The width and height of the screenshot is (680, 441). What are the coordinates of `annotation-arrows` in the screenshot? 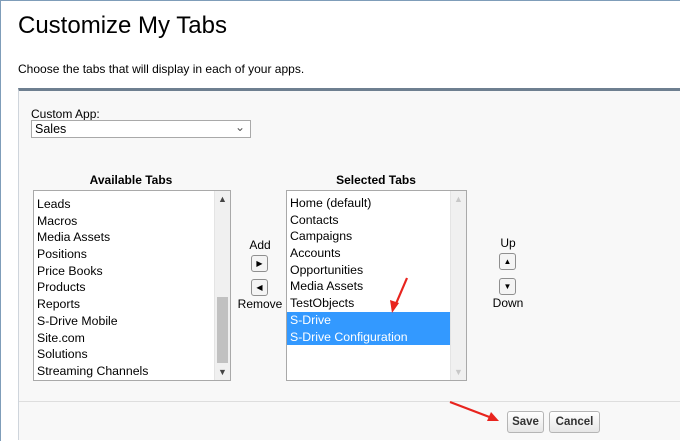 It's located at (444, 349).